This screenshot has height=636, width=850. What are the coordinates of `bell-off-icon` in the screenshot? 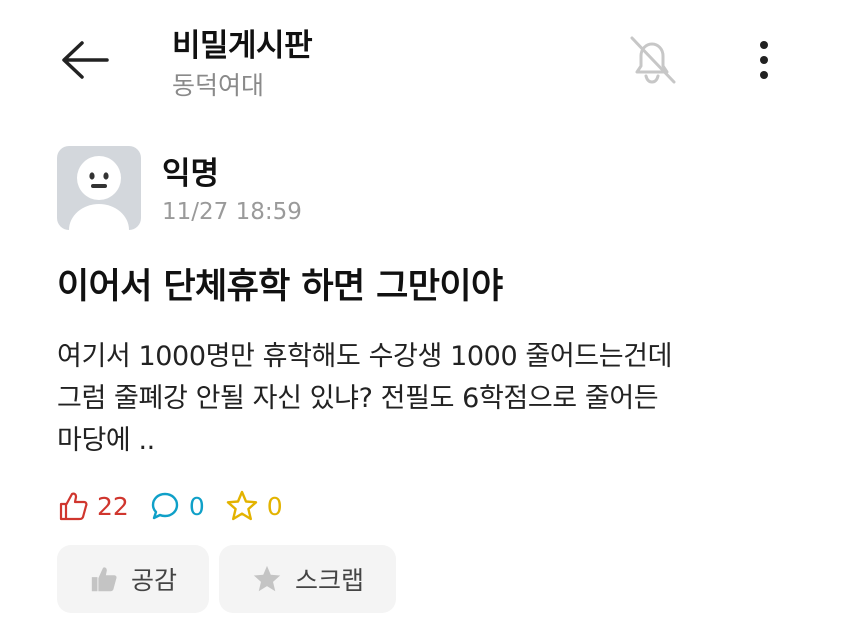 It's located at (653, 60).